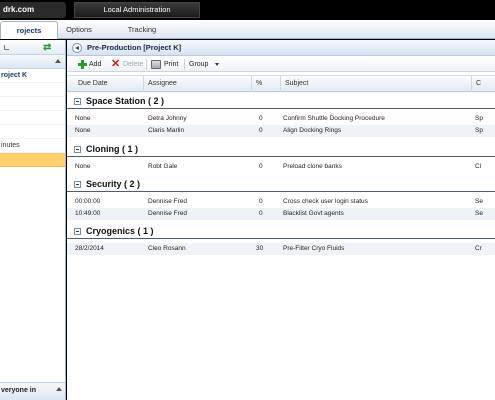 The image size is (495, 400). What do you see at coordinates (6, 47) in the screenshot?
I see `dropdown-icon` at bounding box center [6, 47].